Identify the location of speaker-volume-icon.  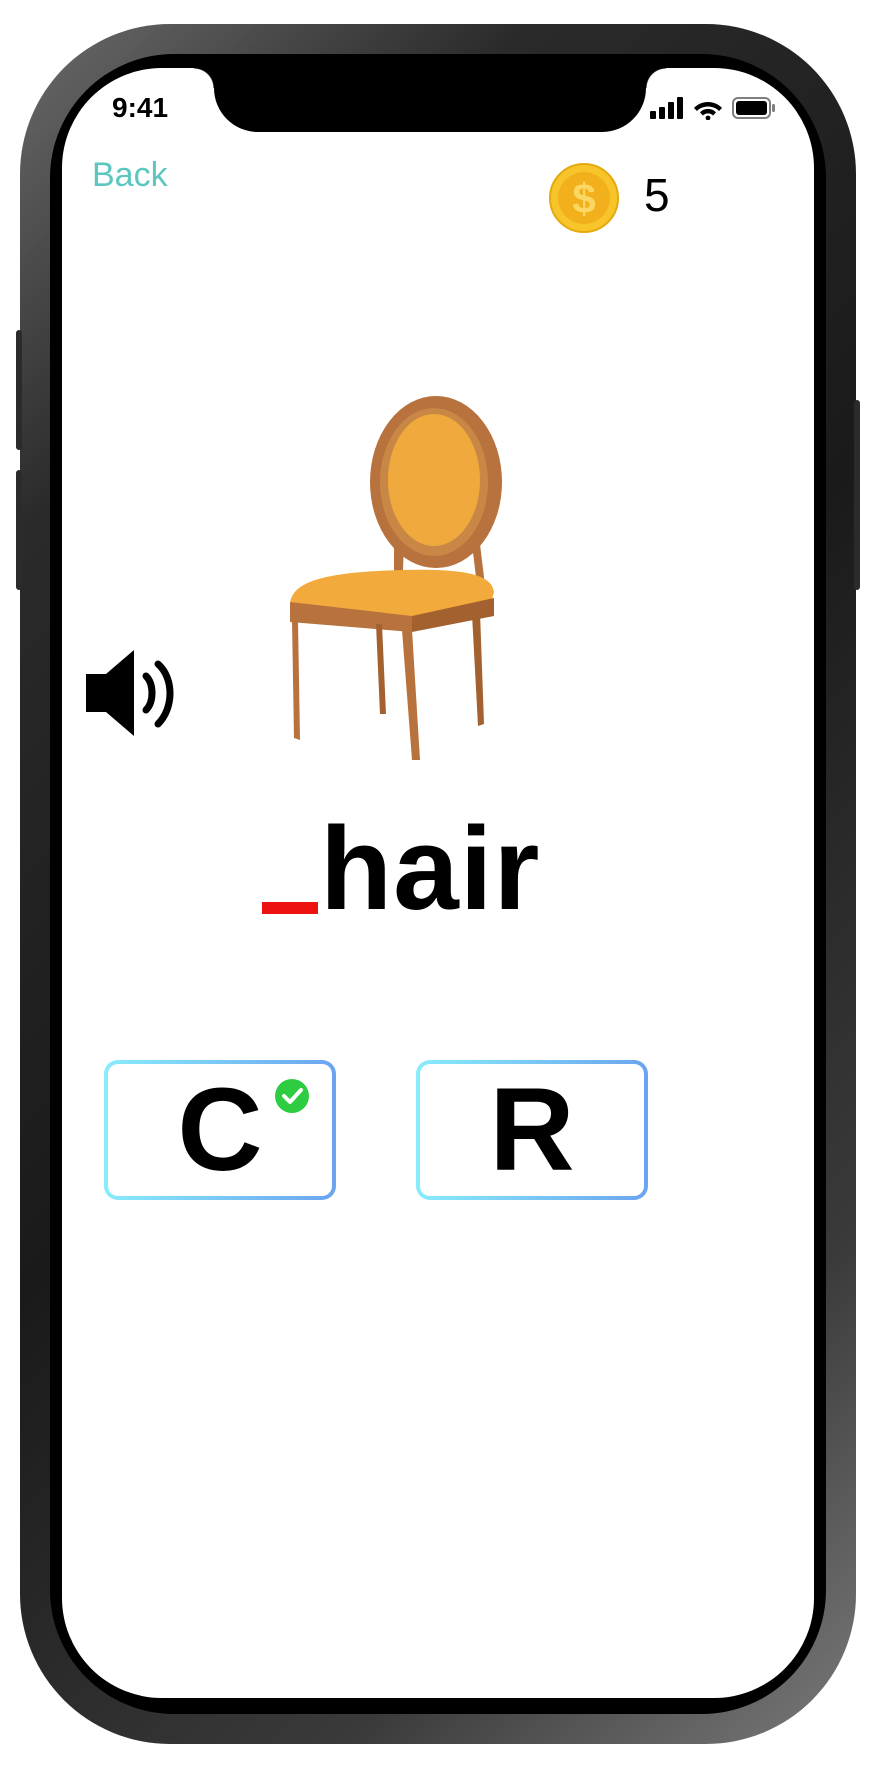
(136, 693).